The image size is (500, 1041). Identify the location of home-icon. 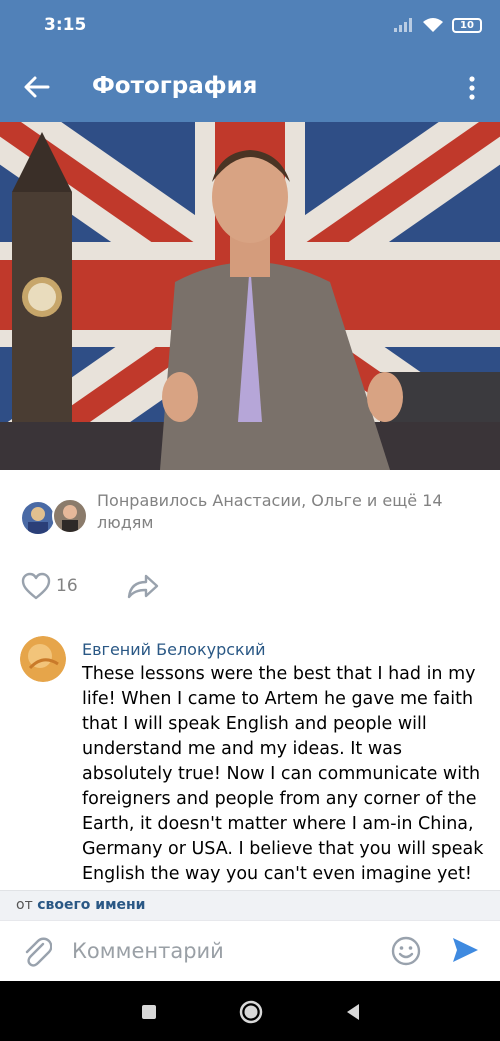
(251, 1012).